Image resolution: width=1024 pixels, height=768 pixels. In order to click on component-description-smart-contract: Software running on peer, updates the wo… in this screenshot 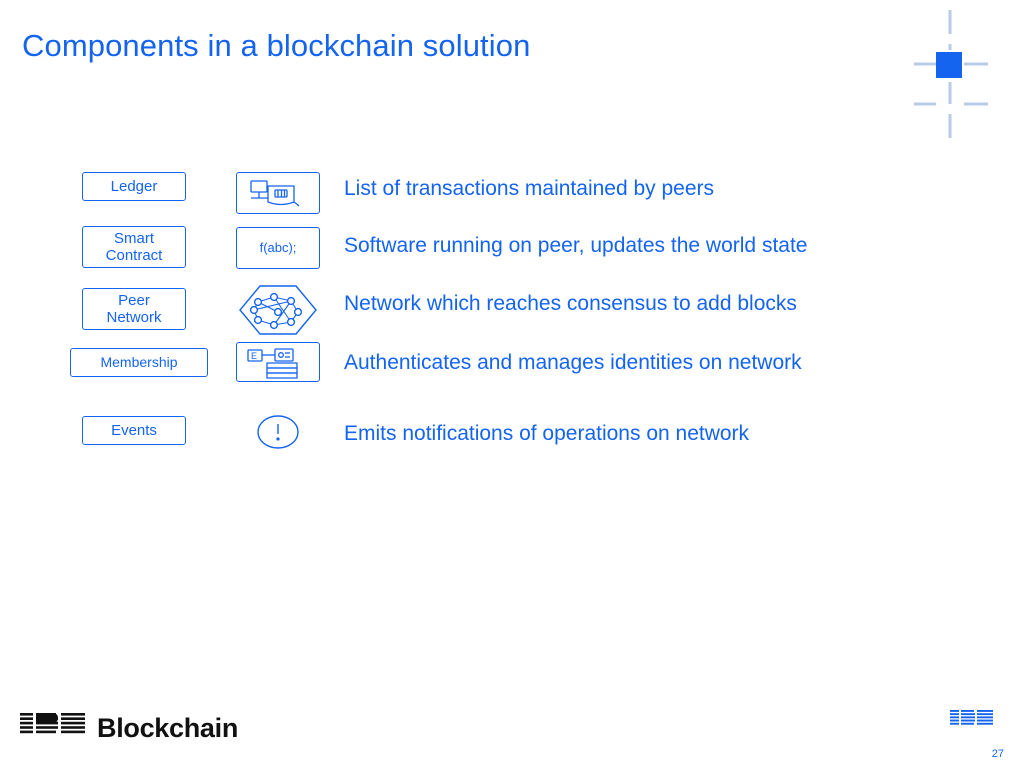, I will do `click(576, 245)`.